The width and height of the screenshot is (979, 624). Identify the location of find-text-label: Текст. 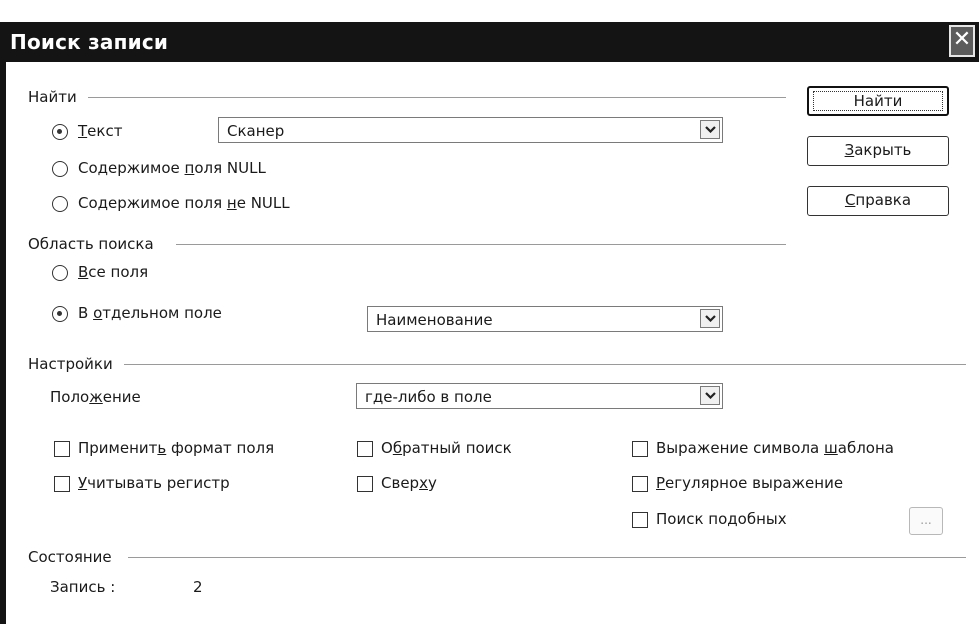
(100, 131).